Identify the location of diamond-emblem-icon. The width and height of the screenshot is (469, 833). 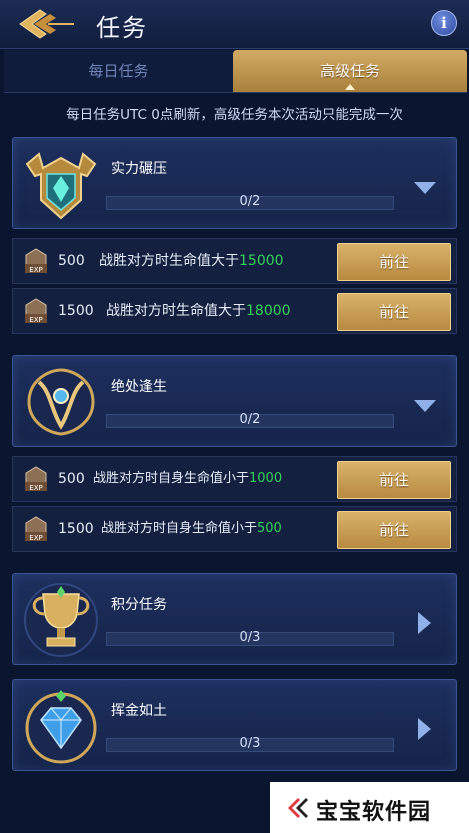
(61, 727).